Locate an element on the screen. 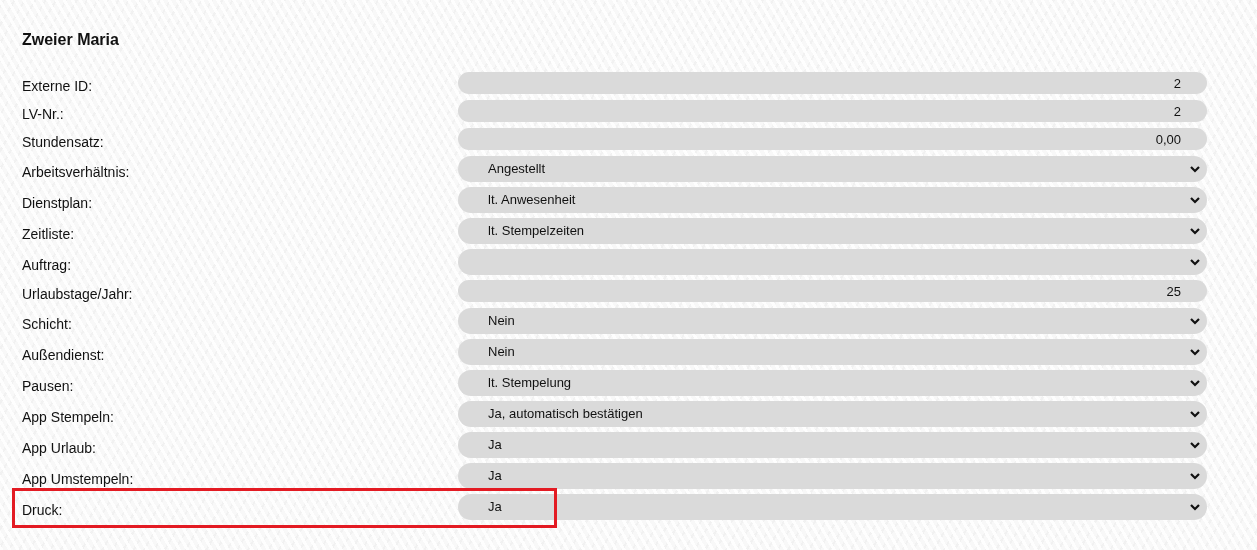 Image resolution: width=1257 pixels, height=550 pixels. input-field: 0,00 is located at coordinates (832, 139).